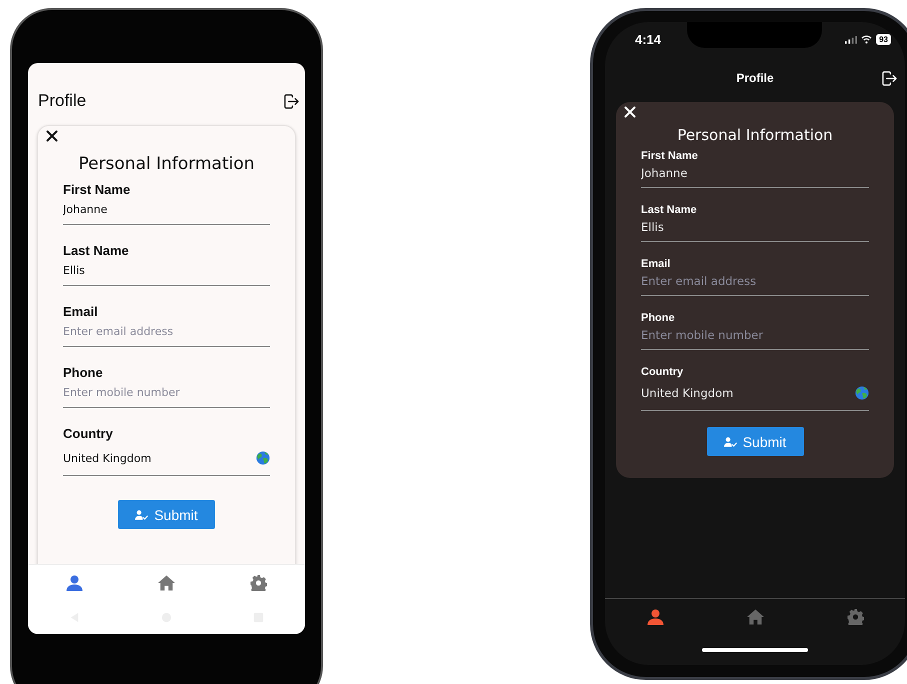 The height and width of the screenshot is (684, 907). I want to click on close-icon, so click(52, 136).